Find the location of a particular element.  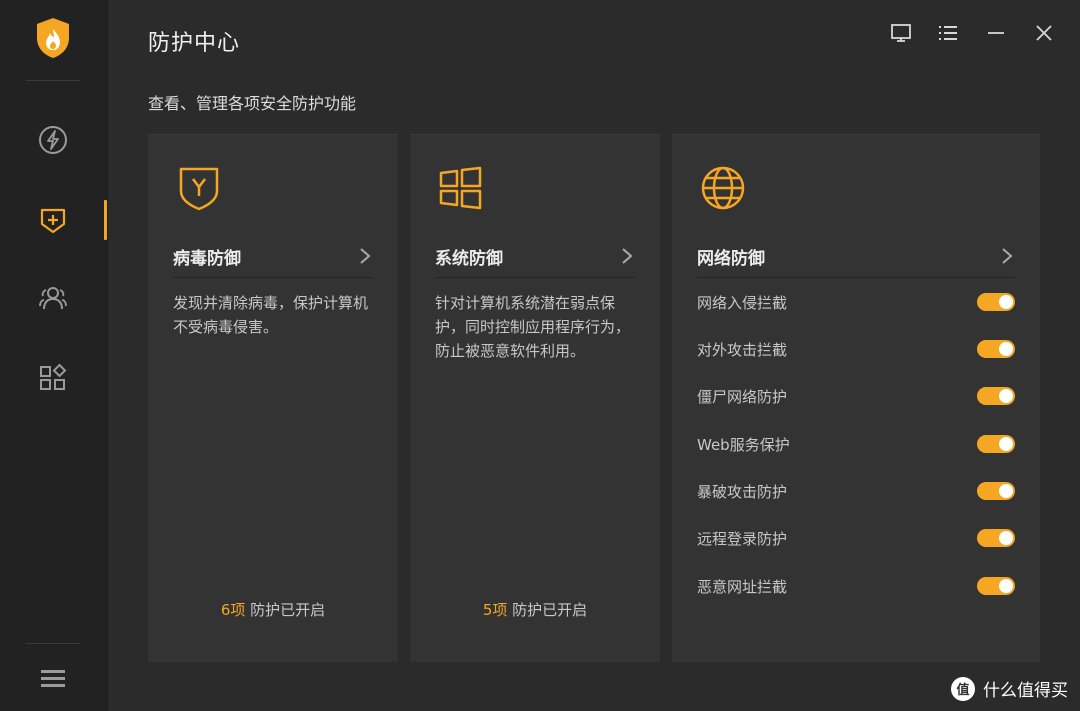

feedback-icon is located at coordinates (901, 33).